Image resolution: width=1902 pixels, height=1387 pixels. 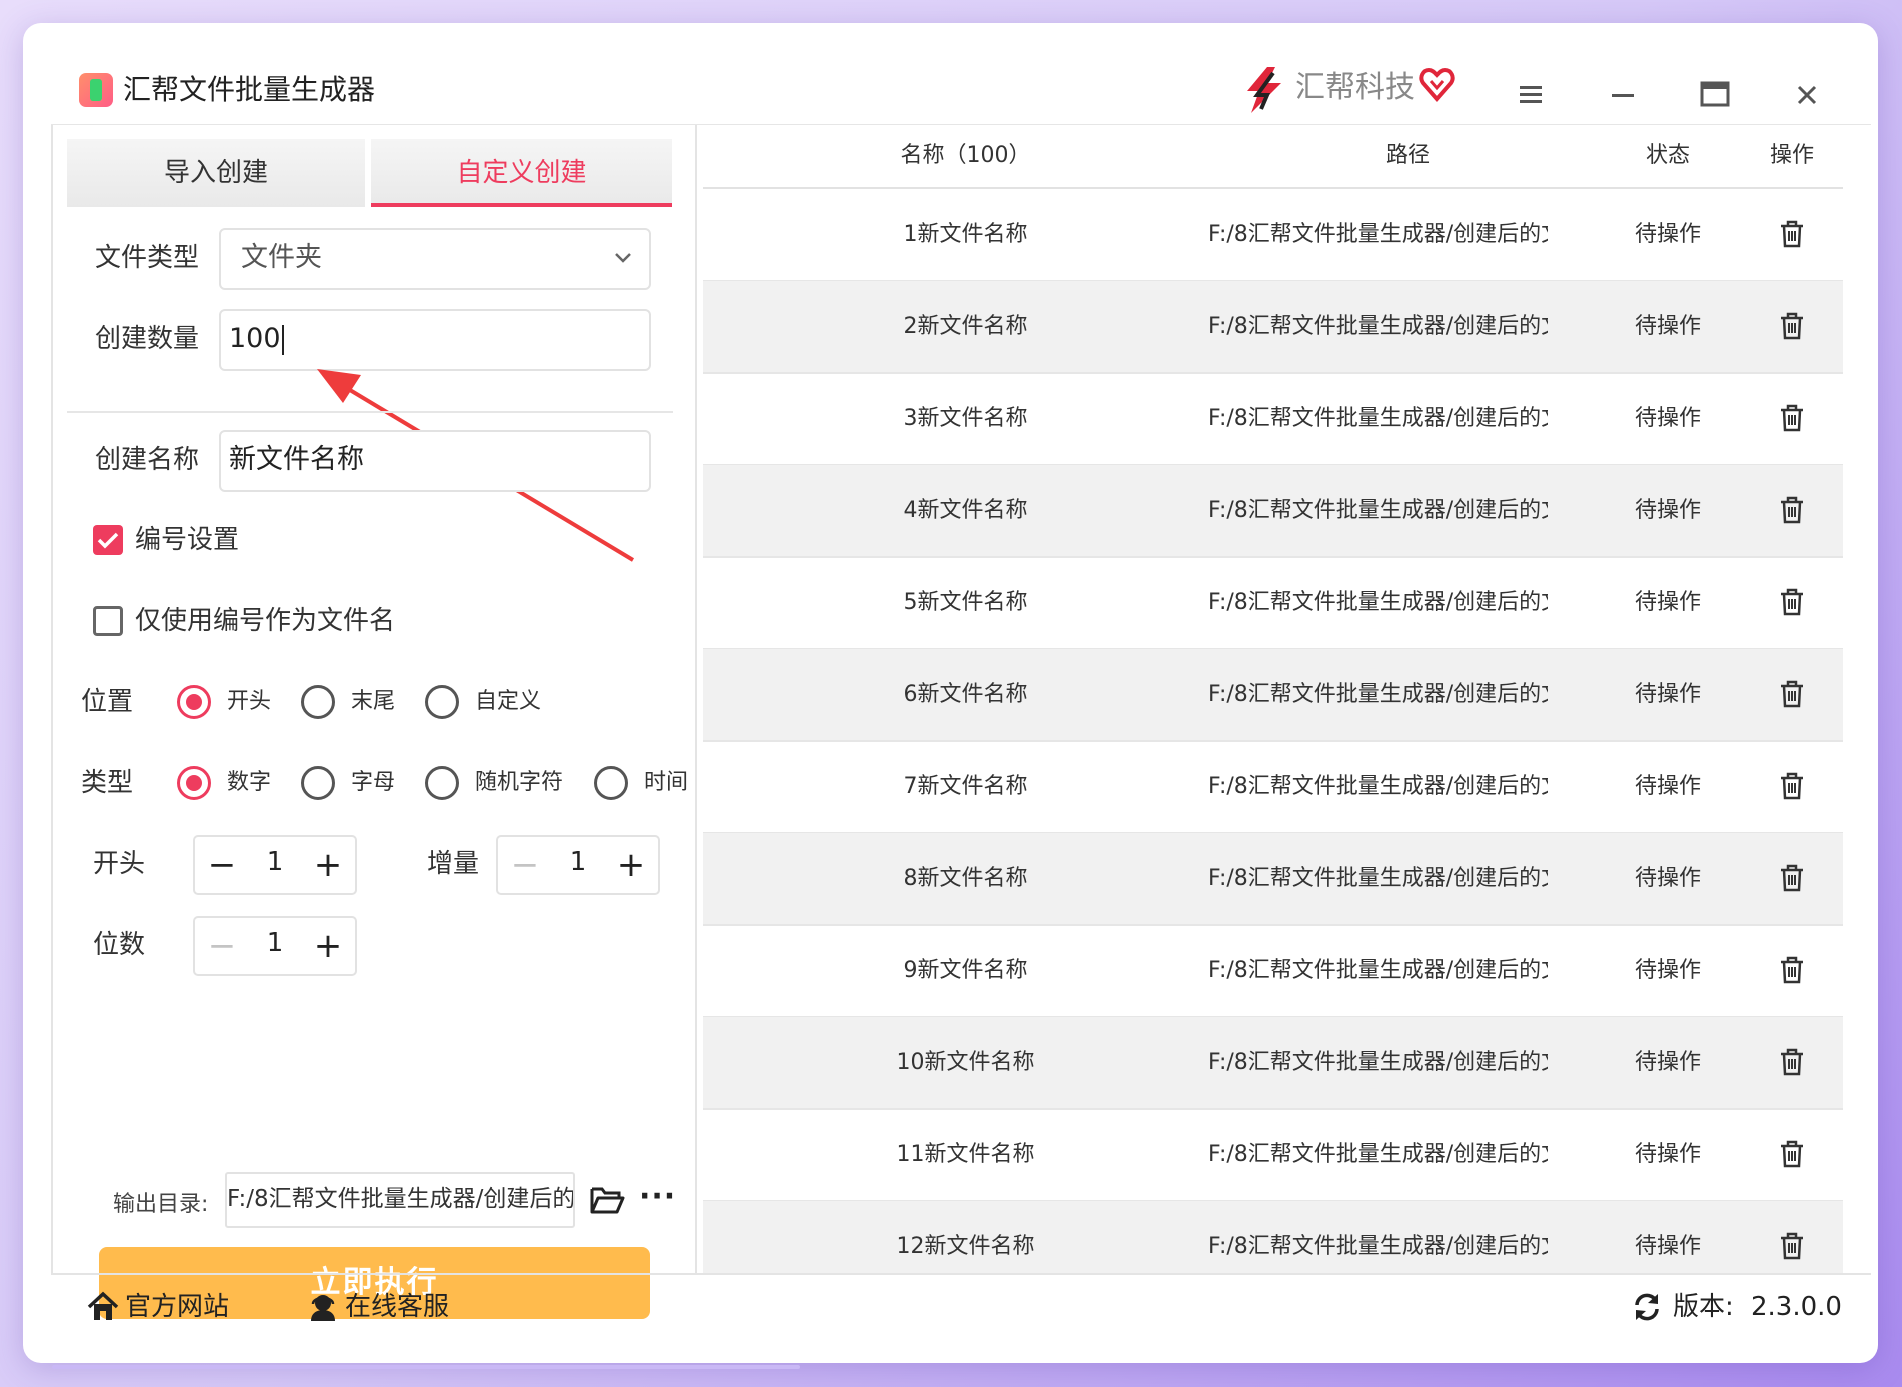 What do you see at coordinates (1437, 85) in the screenshot?
I see `vip-heart-icon` at bounding box center [1437, 85].